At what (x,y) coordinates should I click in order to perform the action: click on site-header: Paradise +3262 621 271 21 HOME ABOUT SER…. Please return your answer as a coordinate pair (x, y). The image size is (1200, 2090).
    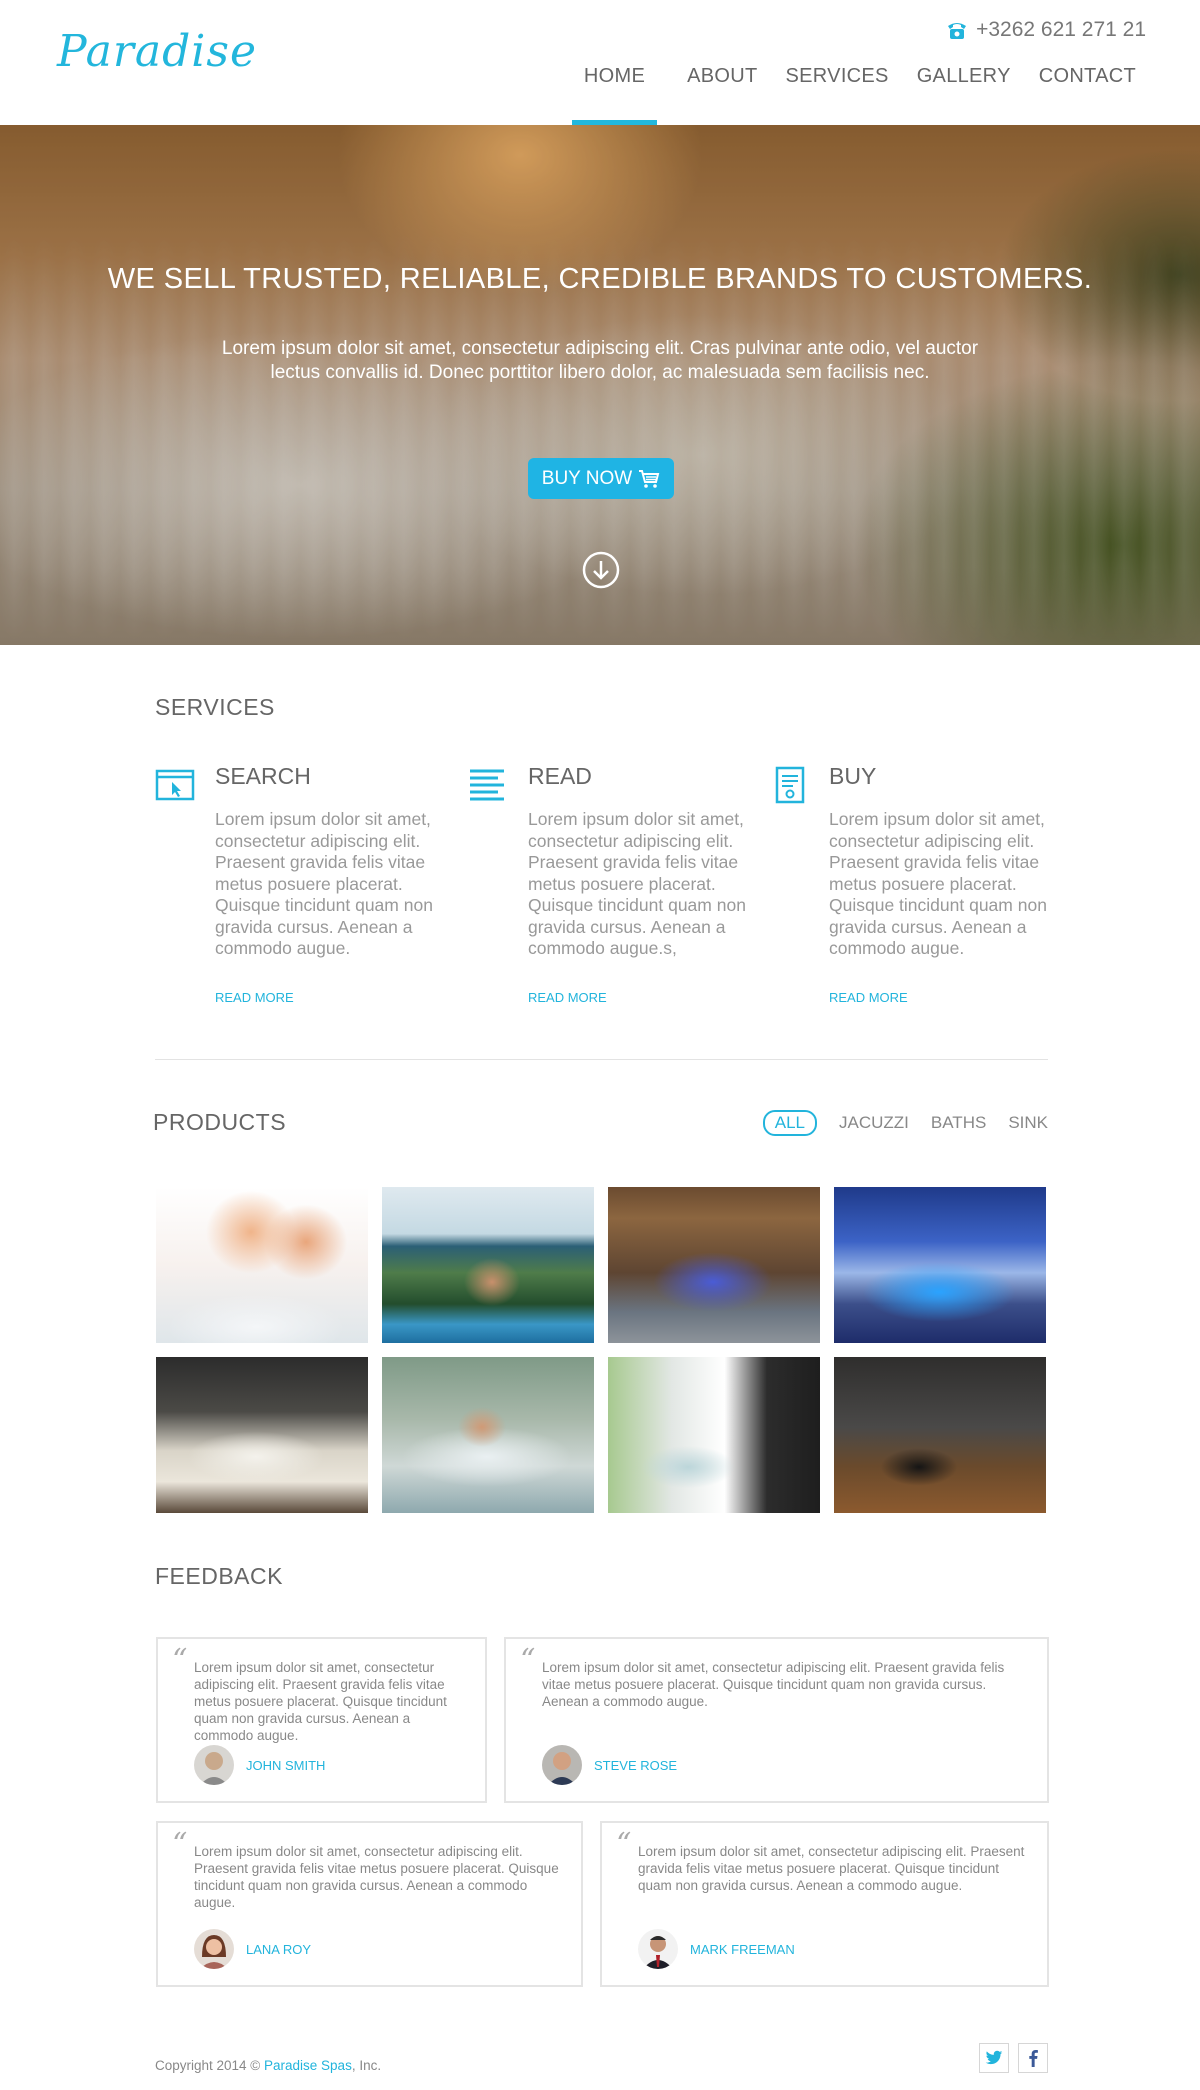
    Looking at the image, I should click on (600, 62).